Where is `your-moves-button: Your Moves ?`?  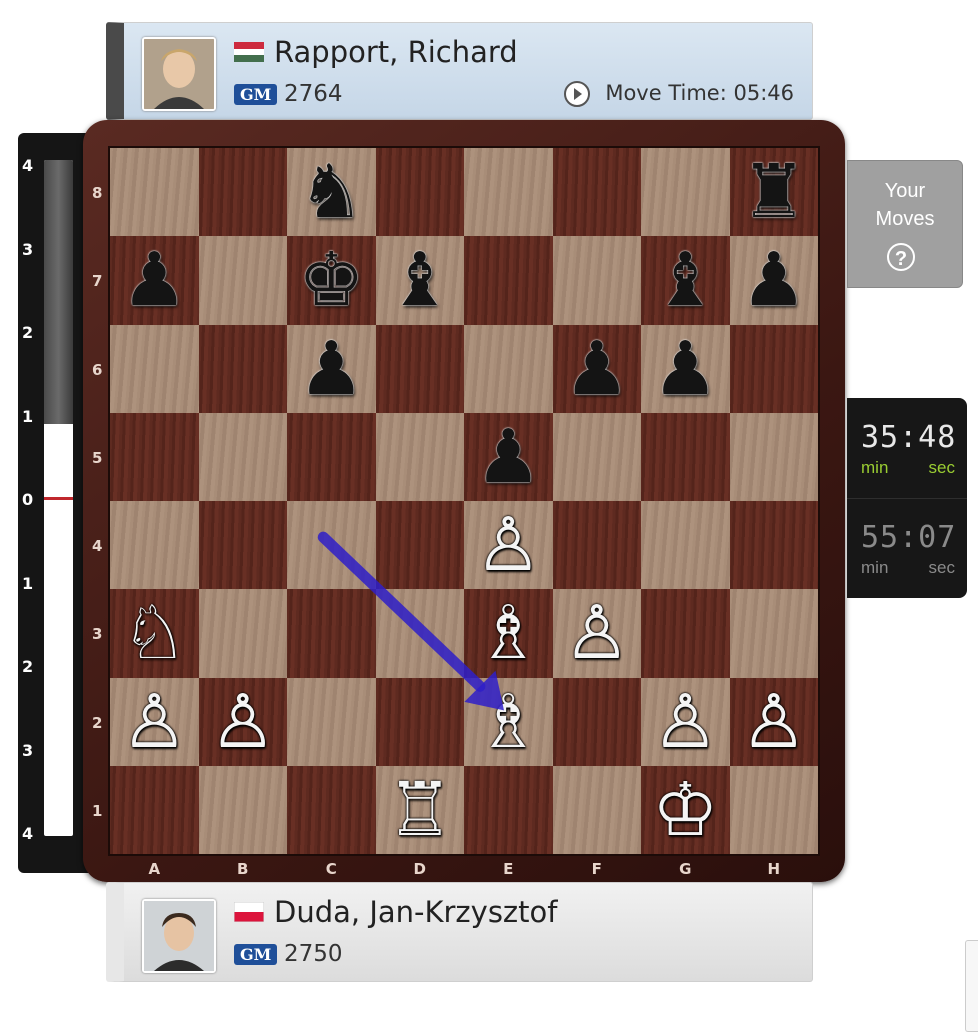 your-moves-button: Your Moves ? is located at coordinates (905, 224).